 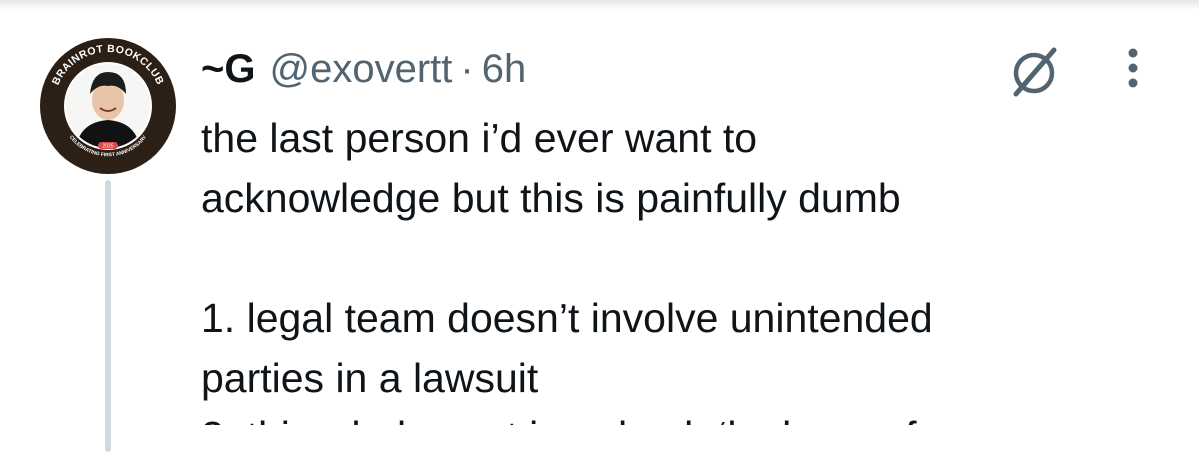 I want to click on user-handle: @exovertt, so click(x=360, y=69).